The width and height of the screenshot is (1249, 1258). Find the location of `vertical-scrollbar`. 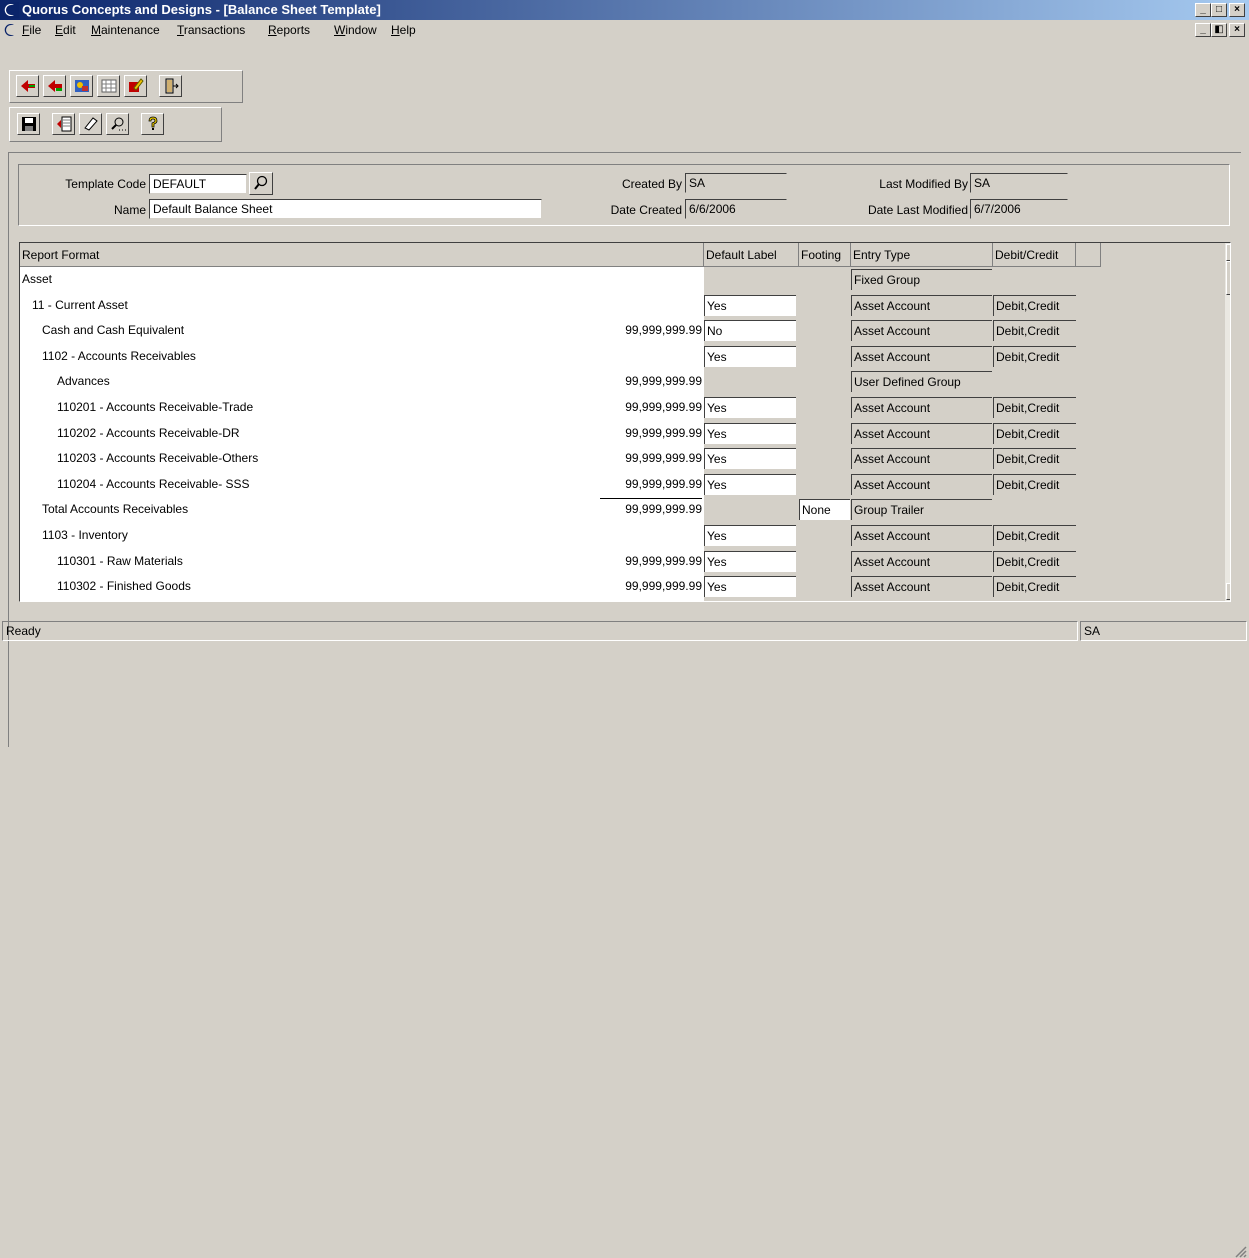

vertical-scrollbar is located at coordinates (1227, 422).